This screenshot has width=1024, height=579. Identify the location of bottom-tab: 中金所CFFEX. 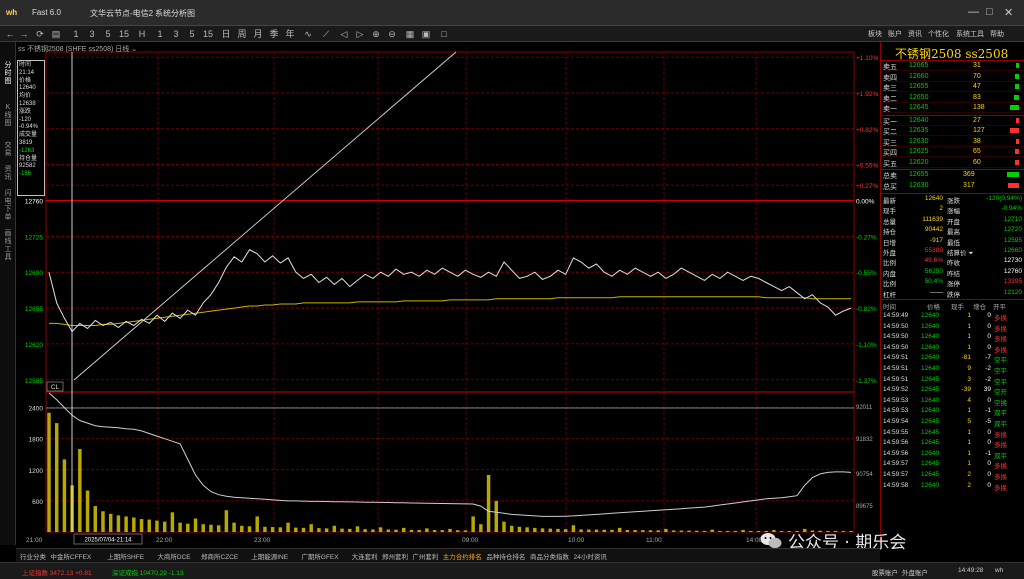
(70, 556).